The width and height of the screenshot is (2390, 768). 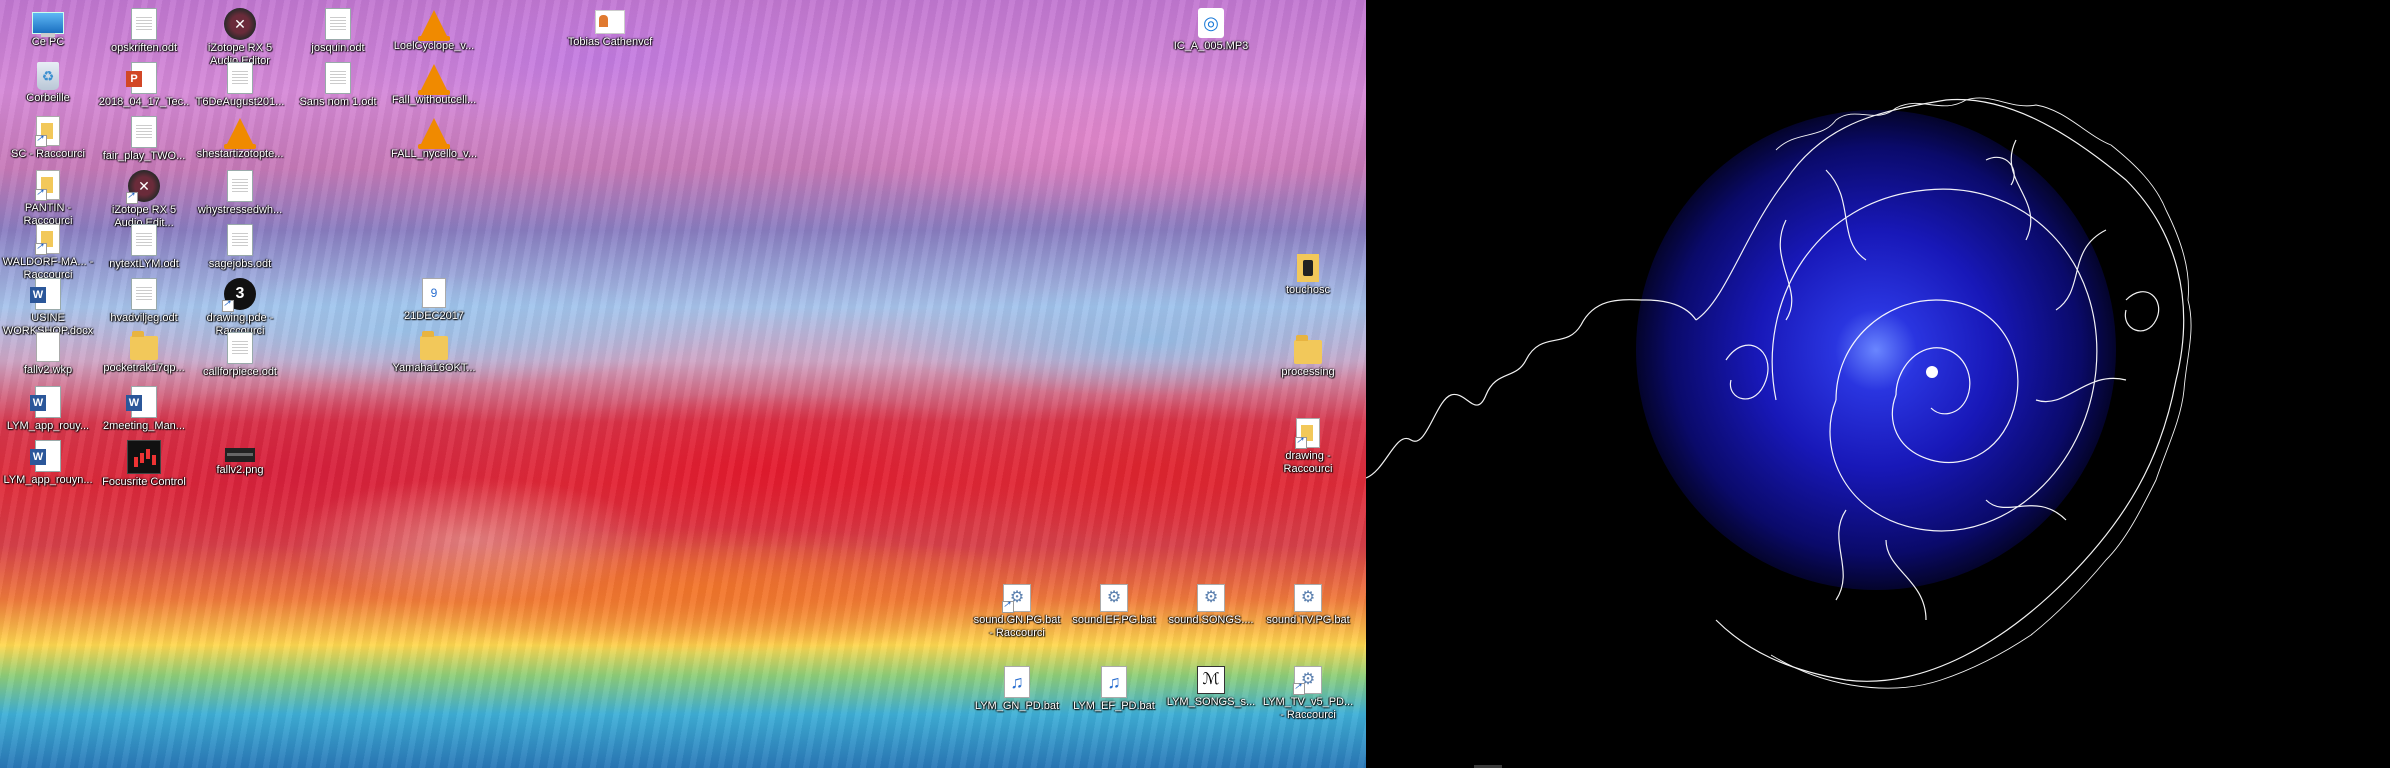 I want to click on desktop-icon: IC_A_005.MP3, so click(x=1211, y=27).